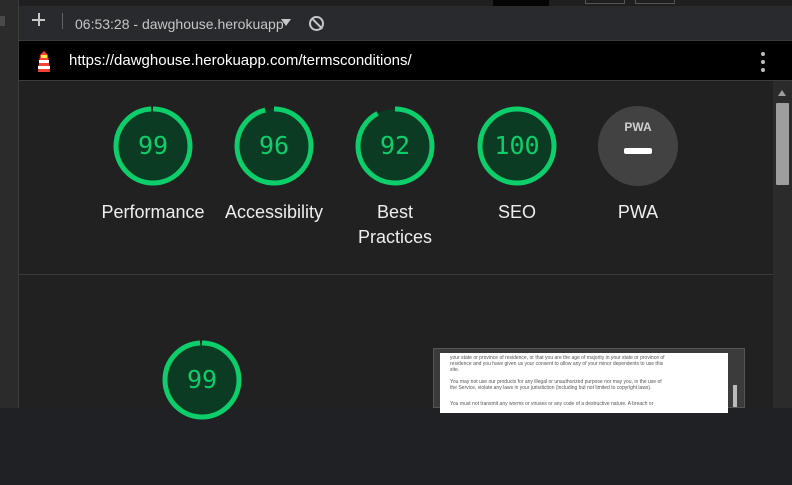  What do you see at coordinates (405, 3) in the screenshot?
I see `toolbar-top-edge` at bounding box center [405, 3].